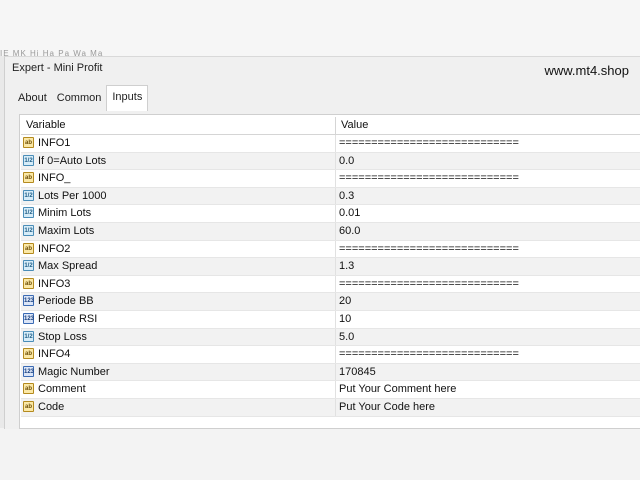 This screenshot has width=640, height=480. What do you see at coordinates (330, 302) in the screenshot?
I see `table-row: 123 Periode BB 20` at bounding box center [330, 302].